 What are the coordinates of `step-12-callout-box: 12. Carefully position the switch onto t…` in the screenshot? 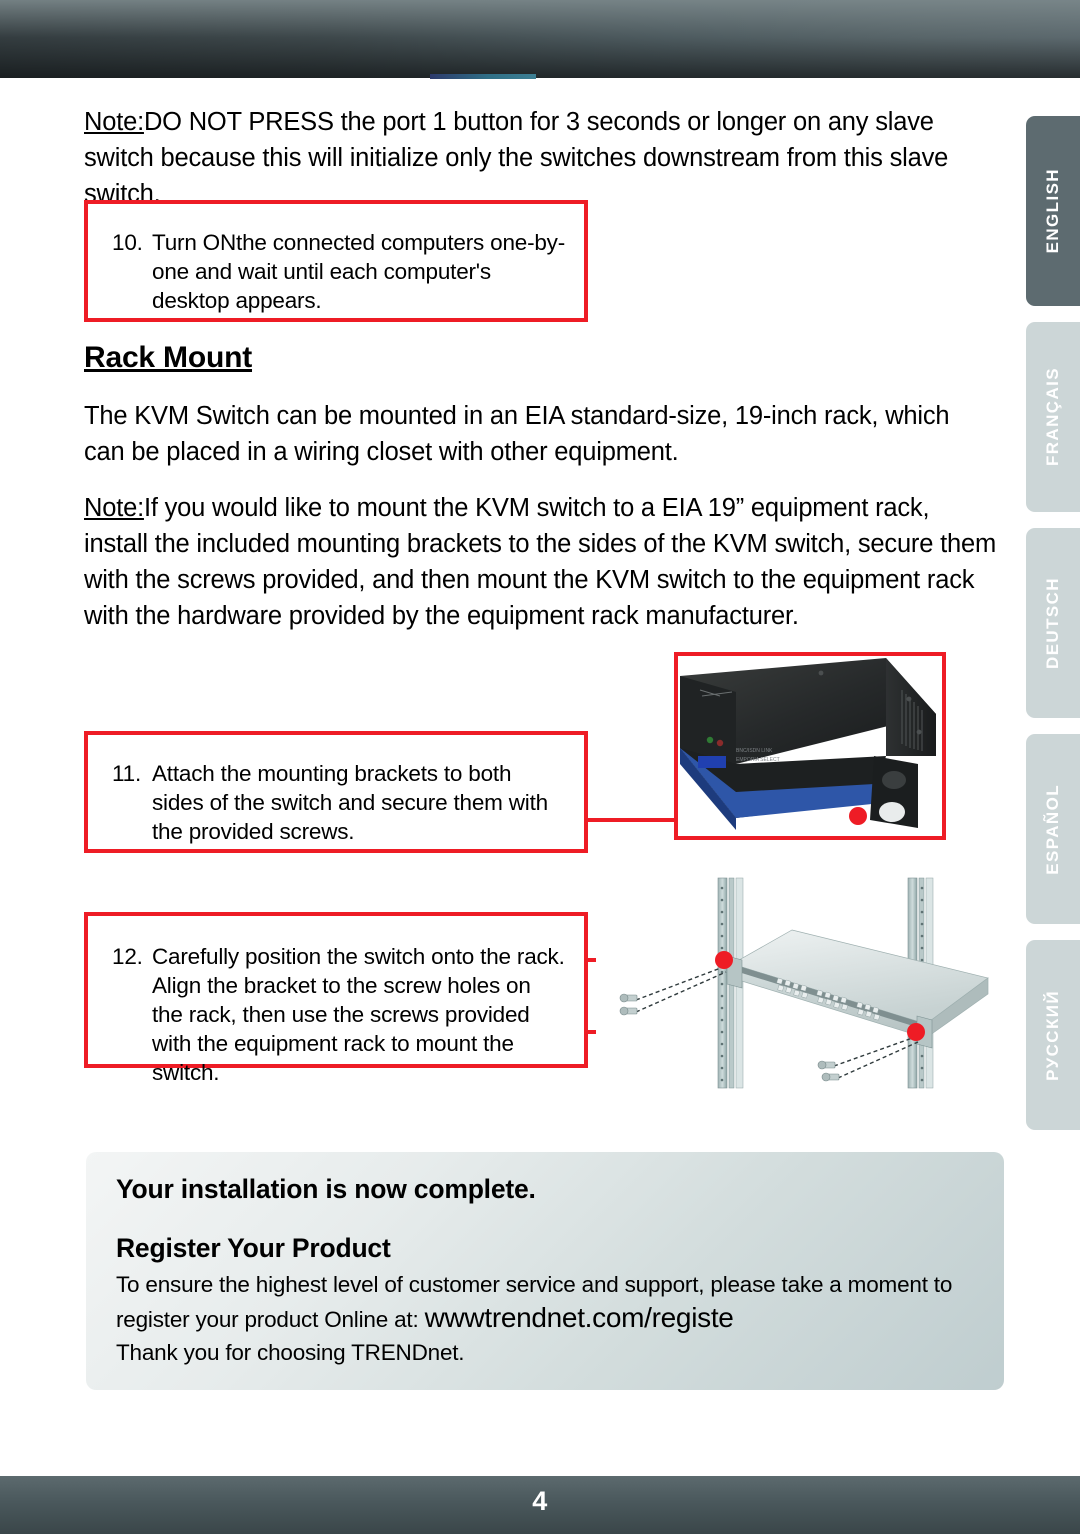 It's located at (336, 998).